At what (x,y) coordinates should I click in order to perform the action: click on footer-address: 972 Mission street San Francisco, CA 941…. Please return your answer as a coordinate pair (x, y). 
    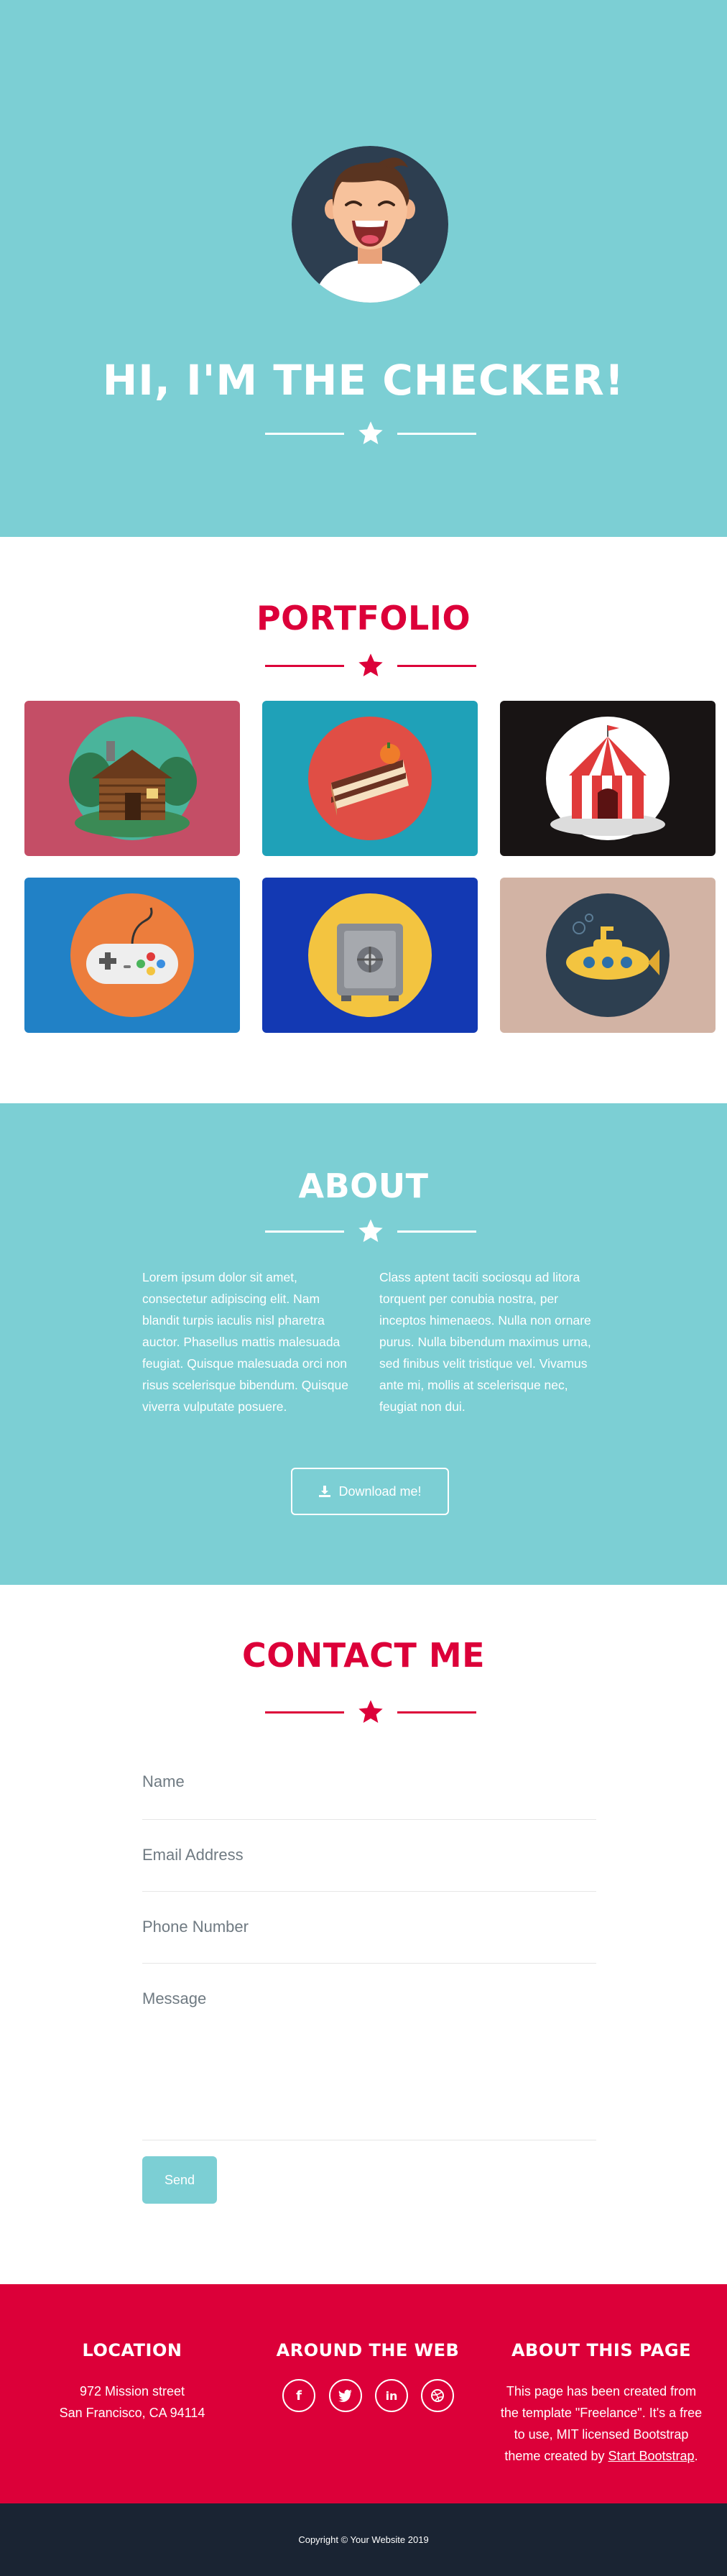
    Looking at the image, I should click on (132, 2402).